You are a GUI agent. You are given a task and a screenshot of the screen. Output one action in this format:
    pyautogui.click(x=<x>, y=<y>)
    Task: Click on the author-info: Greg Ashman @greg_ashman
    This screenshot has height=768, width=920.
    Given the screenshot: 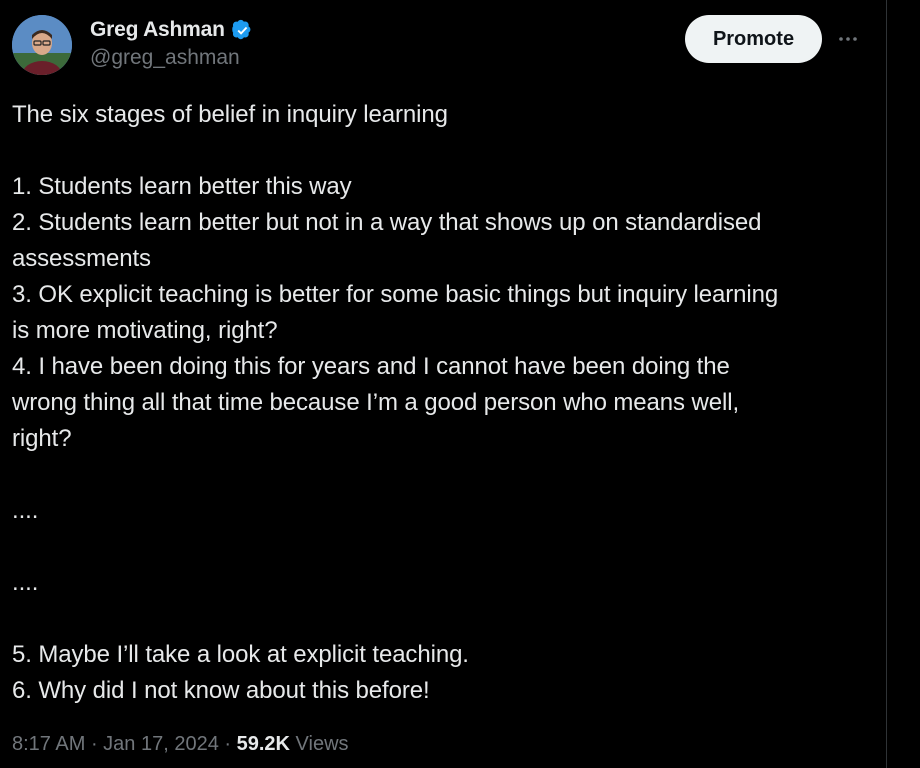 What is the action you would take?
    pyautogui.click(x=172, y=43)
    